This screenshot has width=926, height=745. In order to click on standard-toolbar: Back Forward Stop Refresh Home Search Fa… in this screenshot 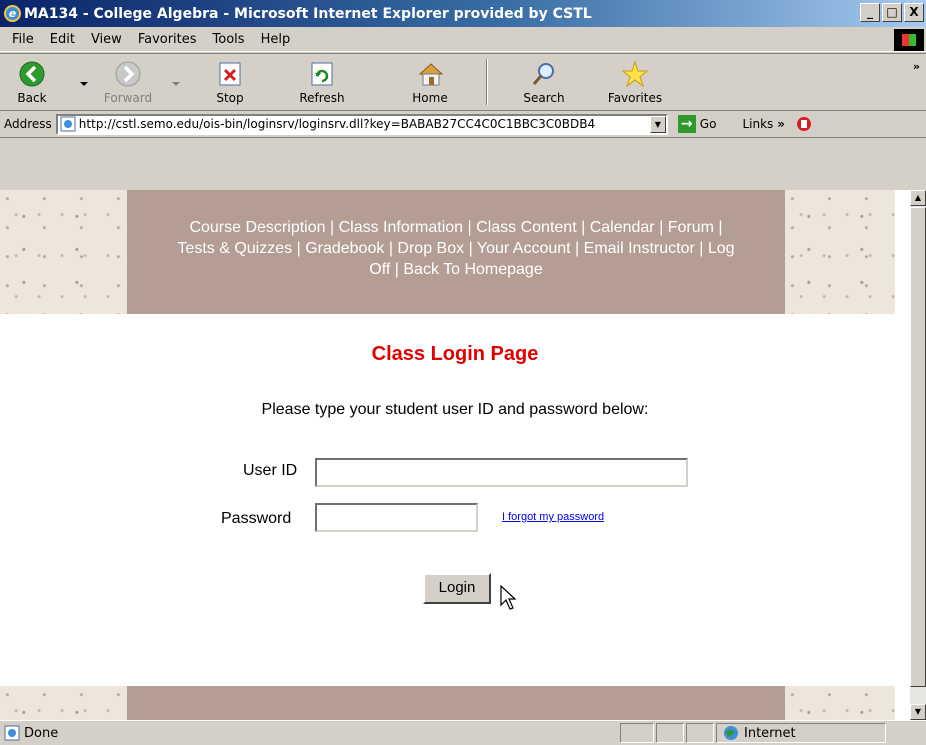, I will do `click(463, 82)`.